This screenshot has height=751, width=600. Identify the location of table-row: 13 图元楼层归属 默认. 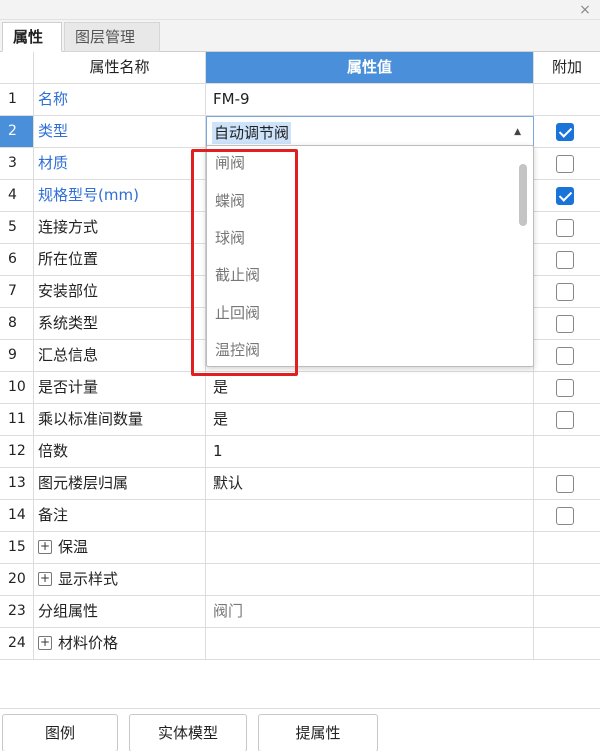
(300, 484).